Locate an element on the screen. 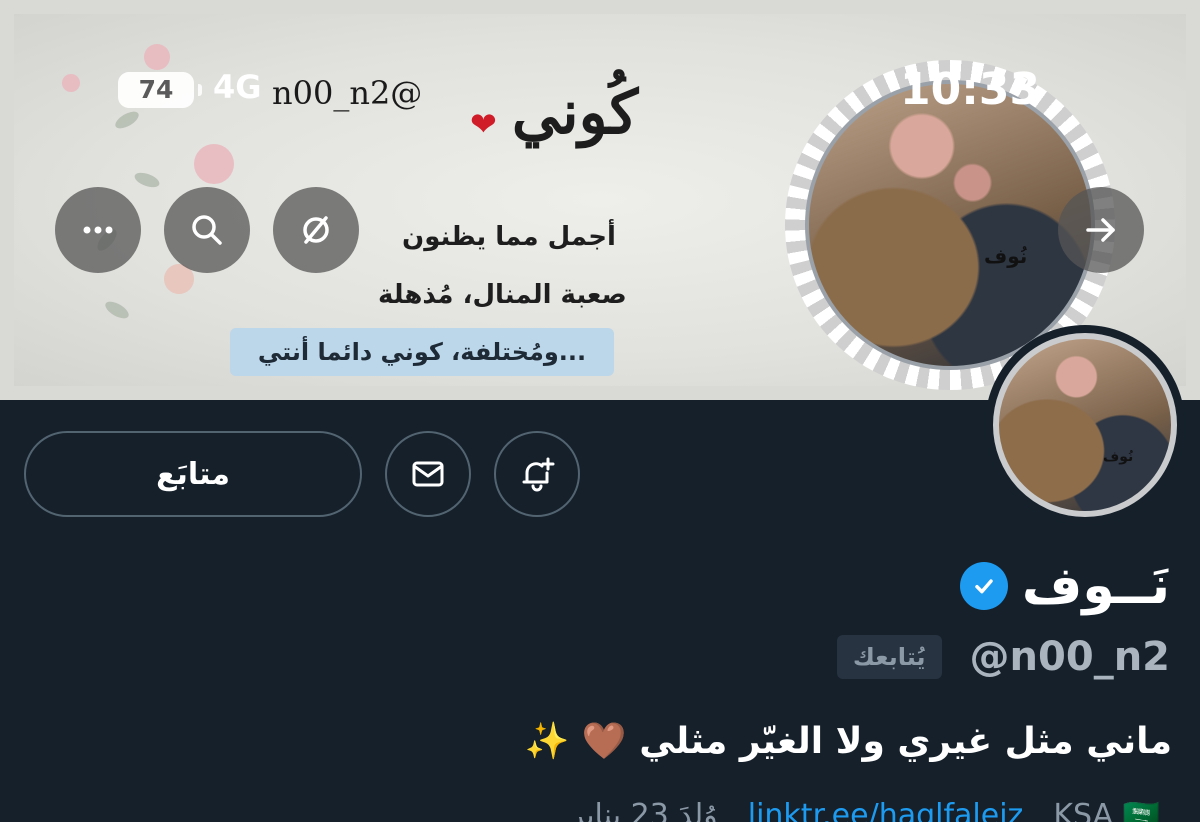 The image size is (1200, 822). bell-plus-icon is located at coordinates (538, 474).